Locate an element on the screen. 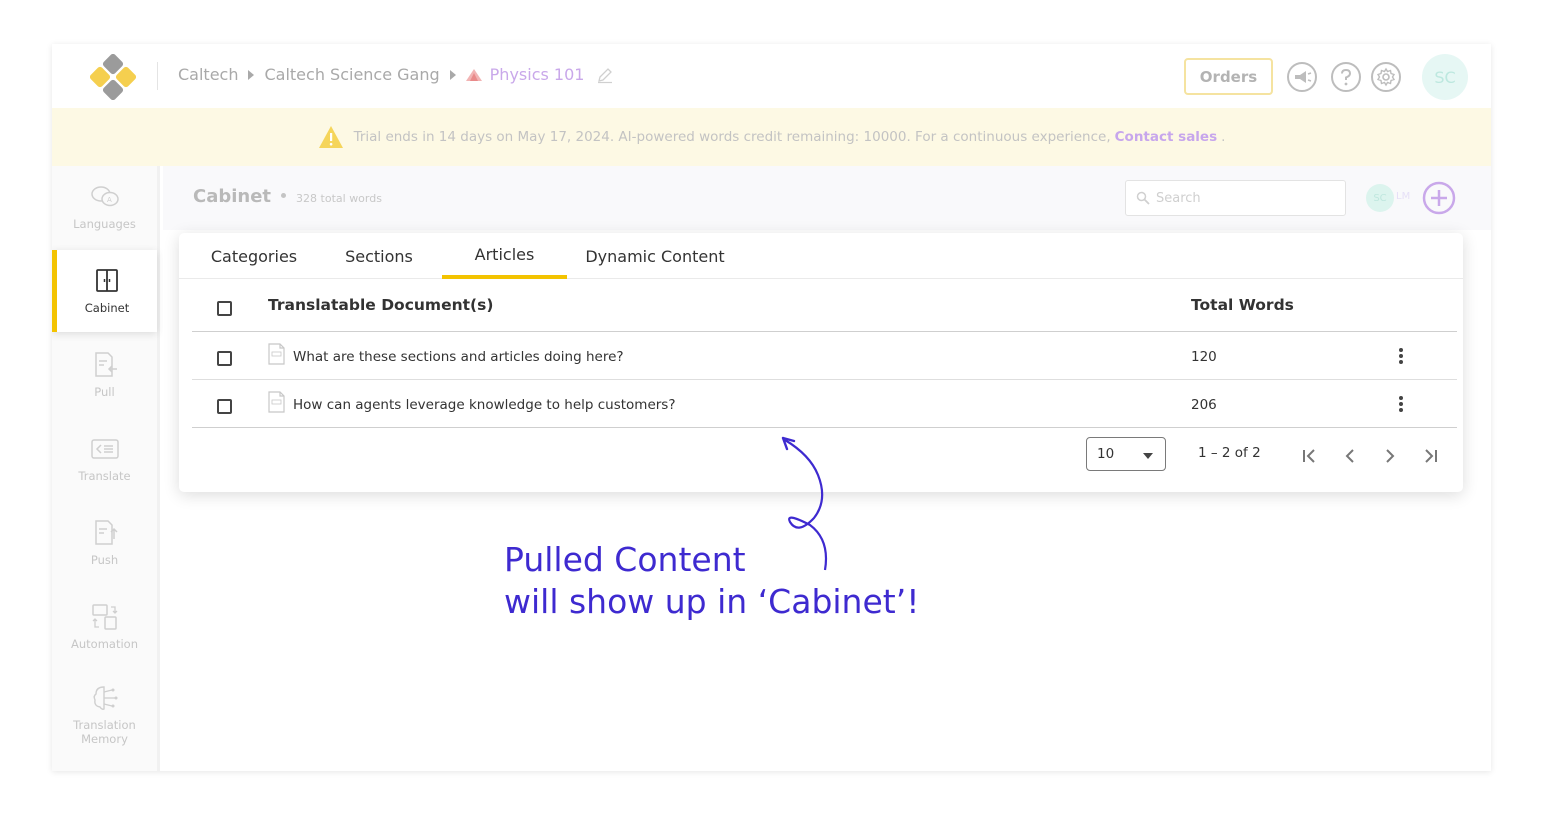 The height and width of the screenshot is (815, 1543). search-icon is located at coordinates (1143, 198).